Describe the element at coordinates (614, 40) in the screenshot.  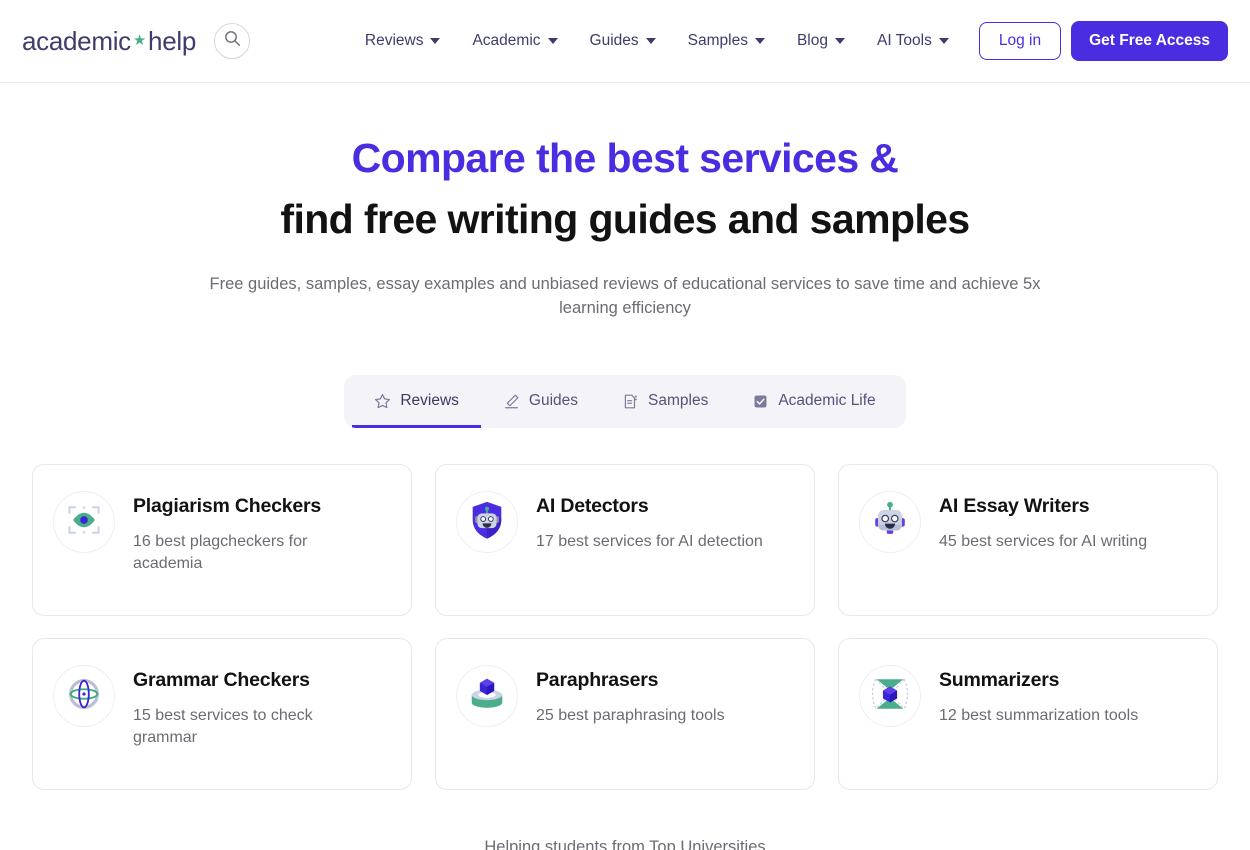
I see `nav-label: Guides` at that location.